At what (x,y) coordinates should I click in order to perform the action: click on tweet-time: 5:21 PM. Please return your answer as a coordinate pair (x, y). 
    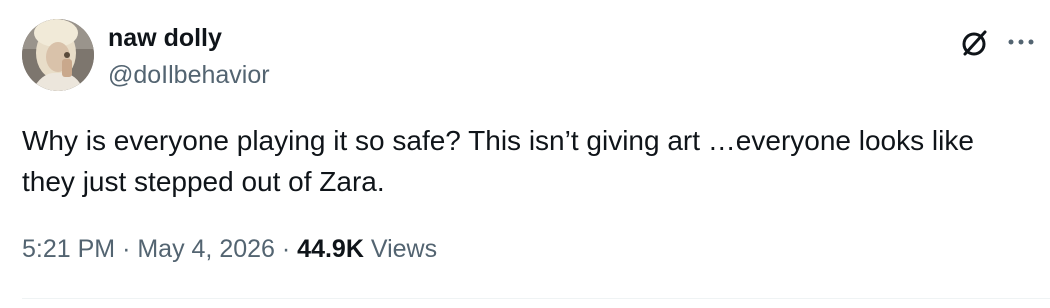
    Looking at the image, I should click on (68, 249).